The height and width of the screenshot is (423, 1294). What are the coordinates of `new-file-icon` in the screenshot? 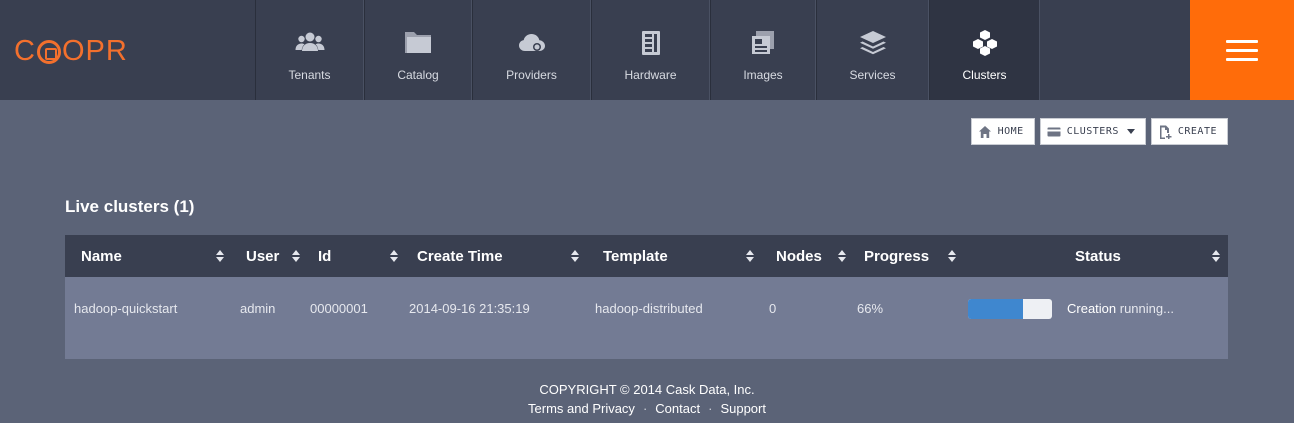 It's located at (1165, 132).